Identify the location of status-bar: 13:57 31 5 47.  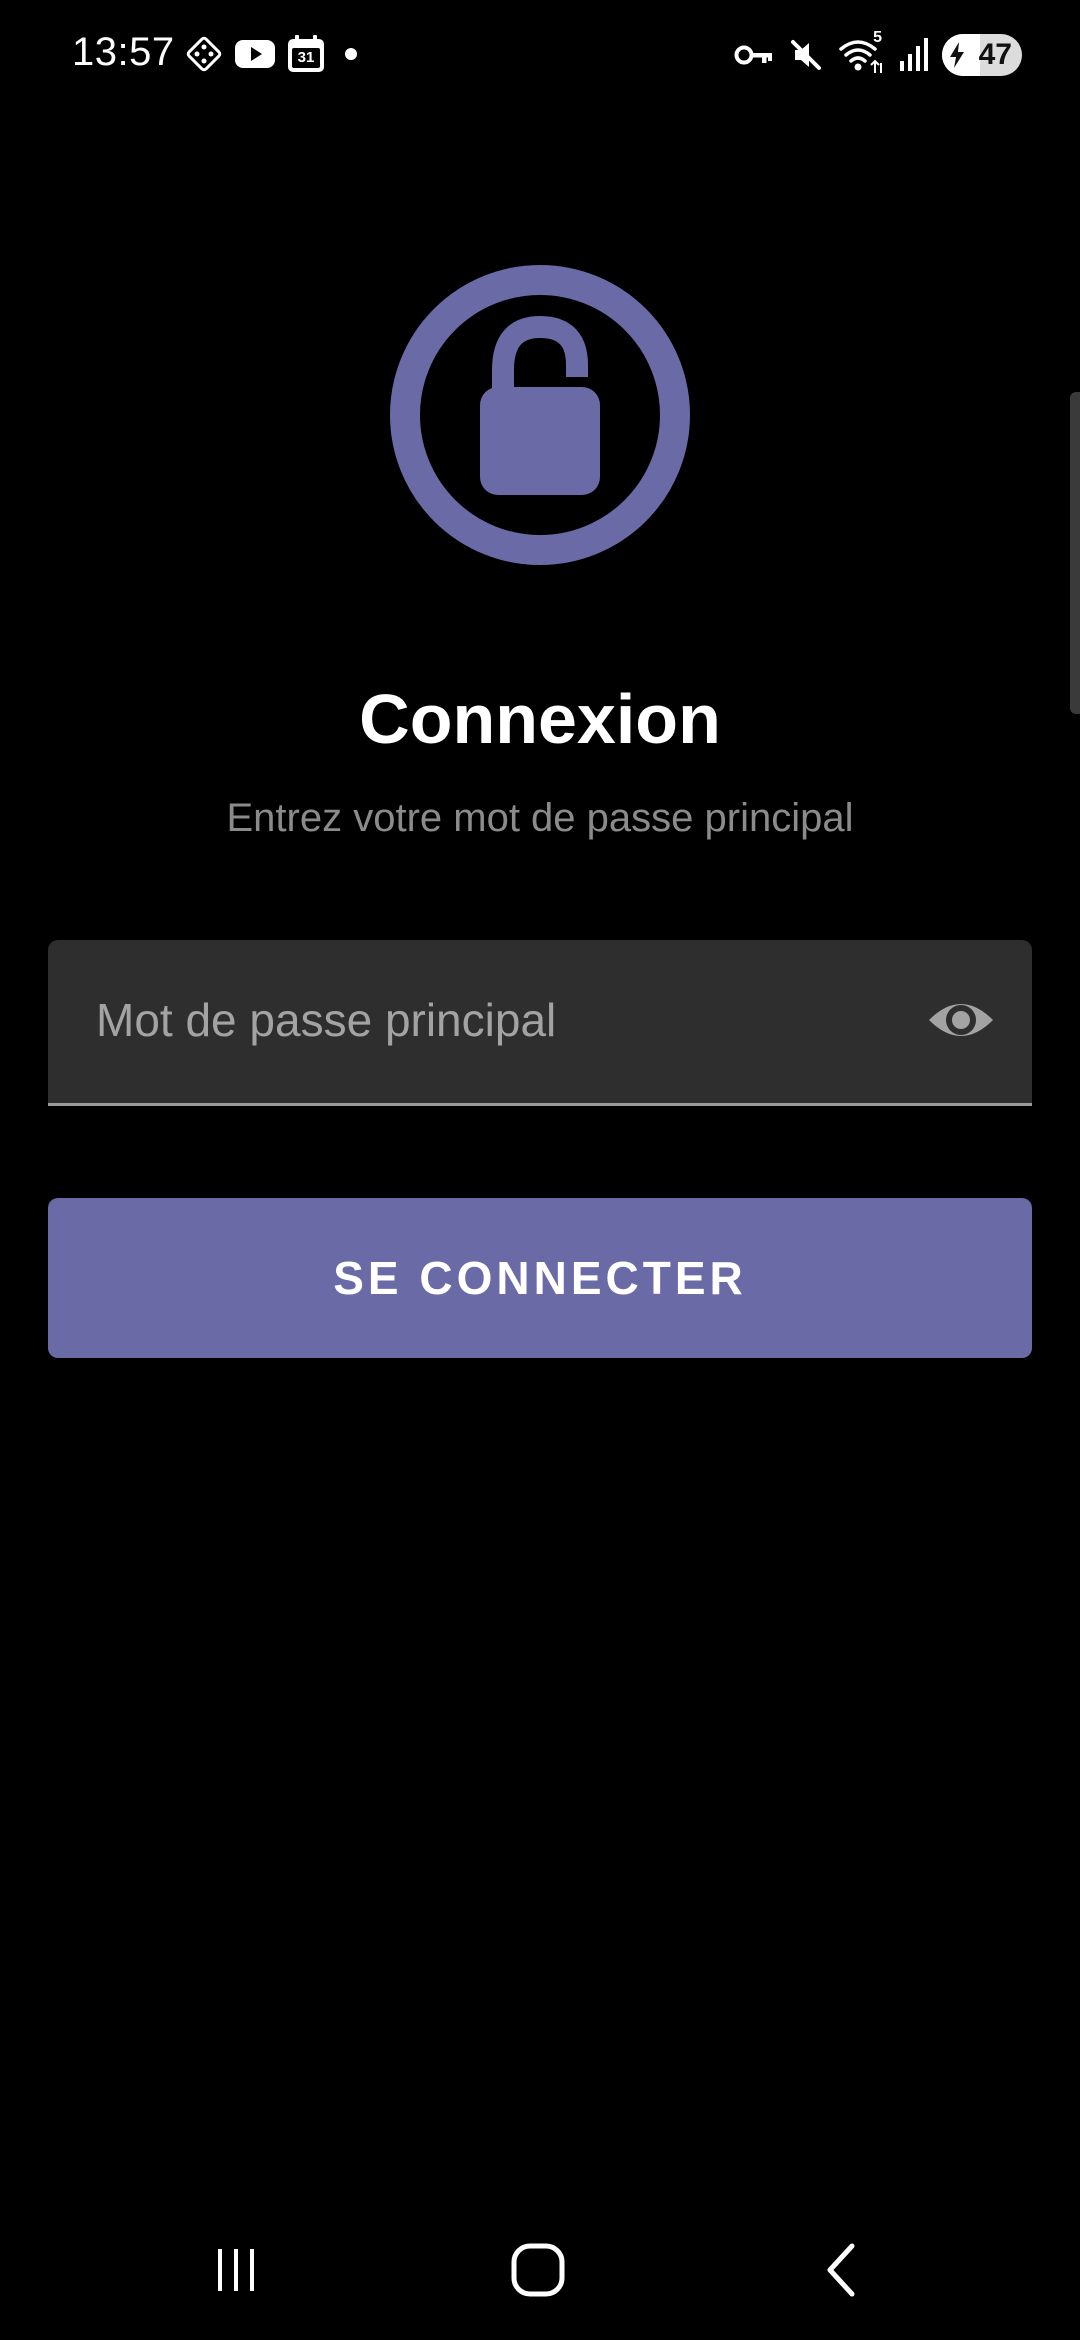
(540, 55).